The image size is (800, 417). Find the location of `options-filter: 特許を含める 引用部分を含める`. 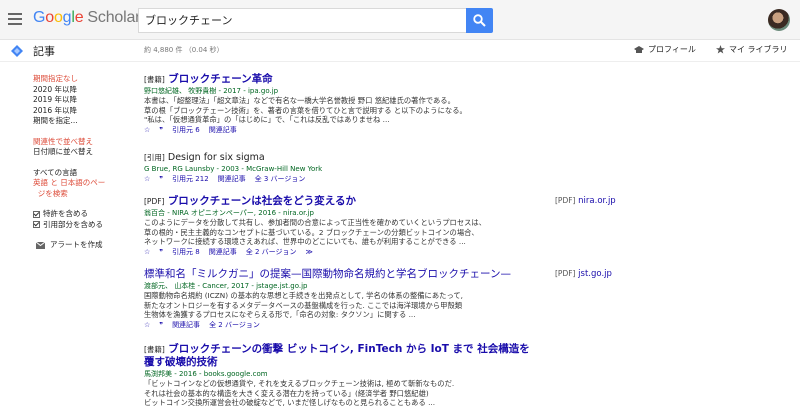

options-filter: 特許を含める 引用部分を含める is located at coordinates (83, 219).